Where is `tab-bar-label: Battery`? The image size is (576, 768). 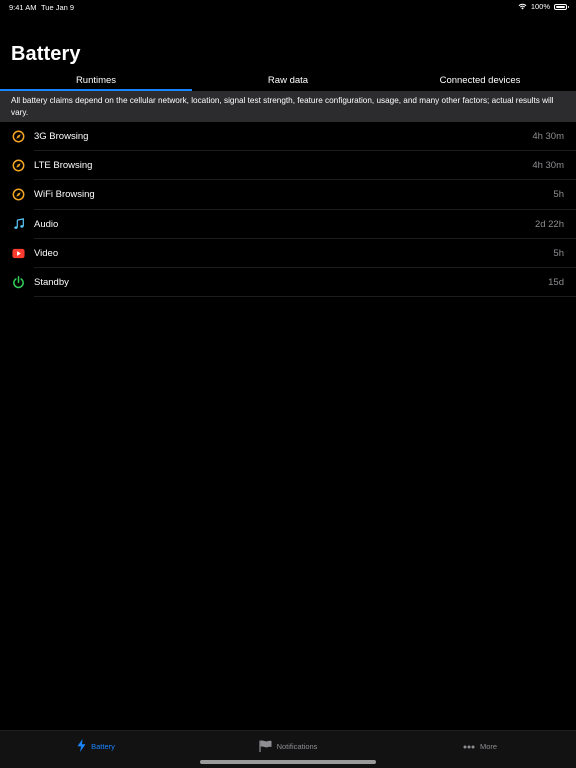 tab-bar-label: Battery is located at coordinates (103, 746).